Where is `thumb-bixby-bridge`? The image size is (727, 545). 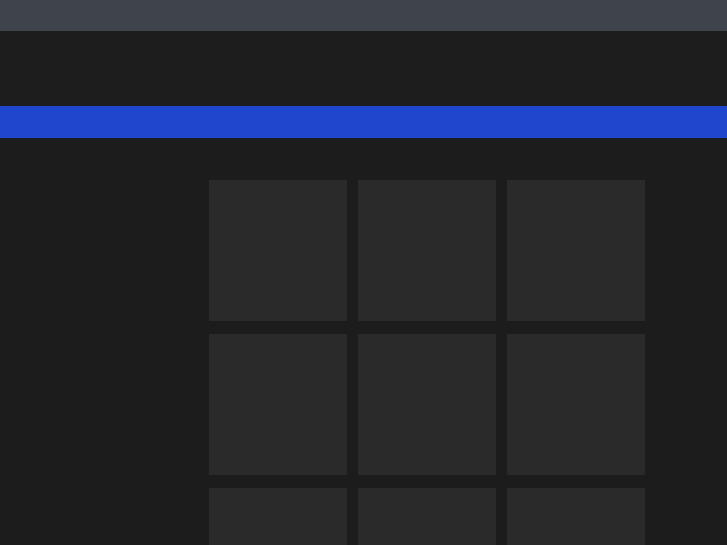
thumb-bixby-bridge is located at coordinates (576, 250).